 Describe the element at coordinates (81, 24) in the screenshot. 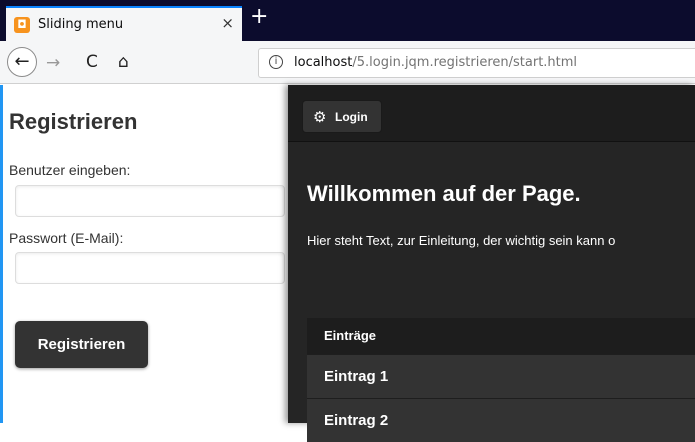

I see `tab-title: Sliding menu` at that location.